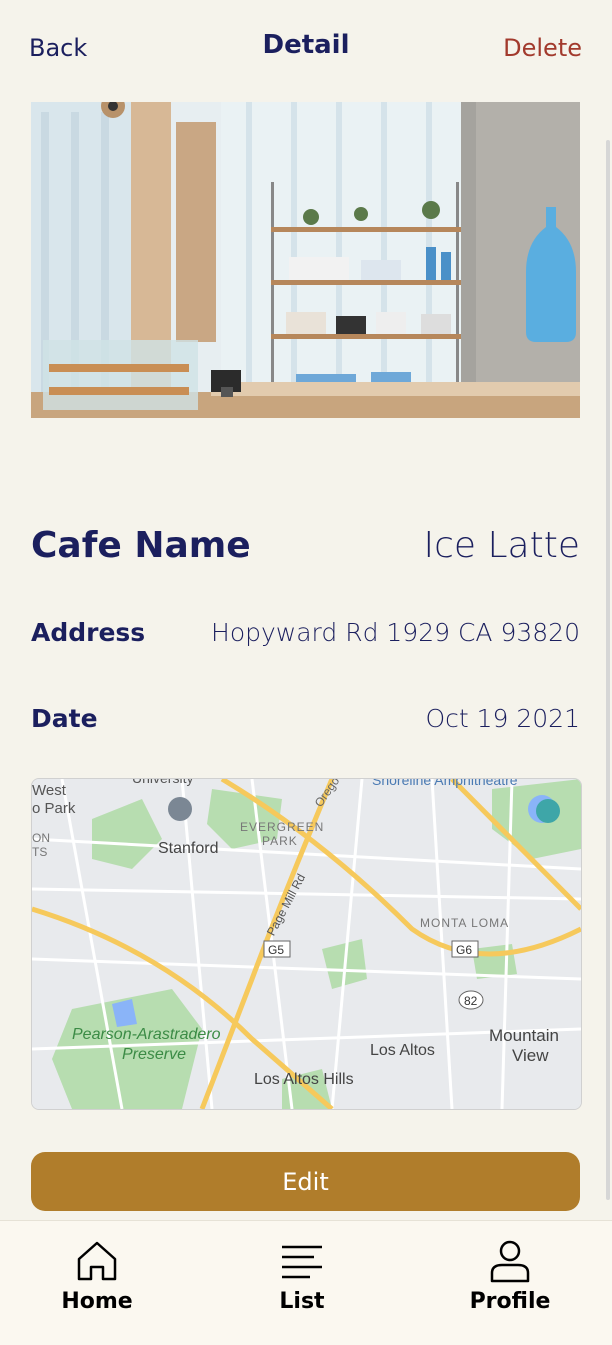  Describe the element at coordinates (54, 808) in the screenshot. I see `svg-text: o Park` at that location.